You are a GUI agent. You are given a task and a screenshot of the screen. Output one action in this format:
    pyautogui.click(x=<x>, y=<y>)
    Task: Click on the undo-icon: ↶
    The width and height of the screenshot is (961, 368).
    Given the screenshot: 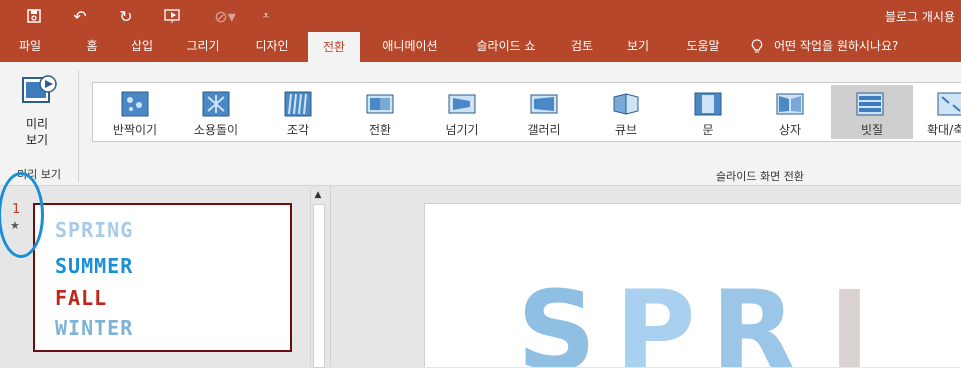 What is the action you would take?
    pyautogui.click(x=80, y=16)
    